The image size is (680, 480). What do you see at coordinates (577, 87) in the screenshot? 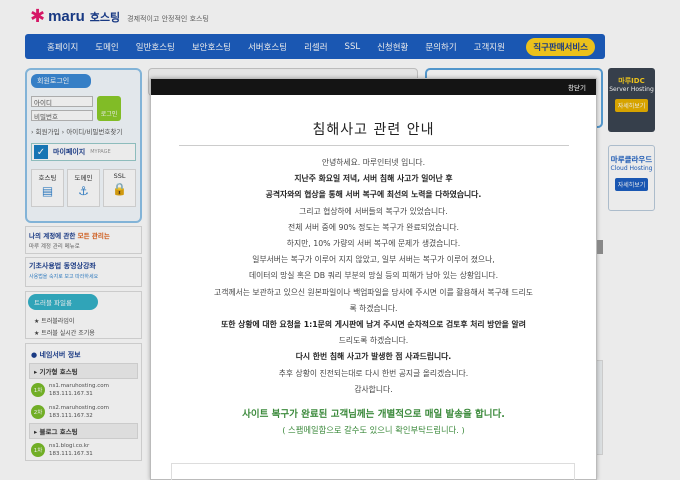
I see `popup-close-button: 창닫기` at bounding box center [577, 87].